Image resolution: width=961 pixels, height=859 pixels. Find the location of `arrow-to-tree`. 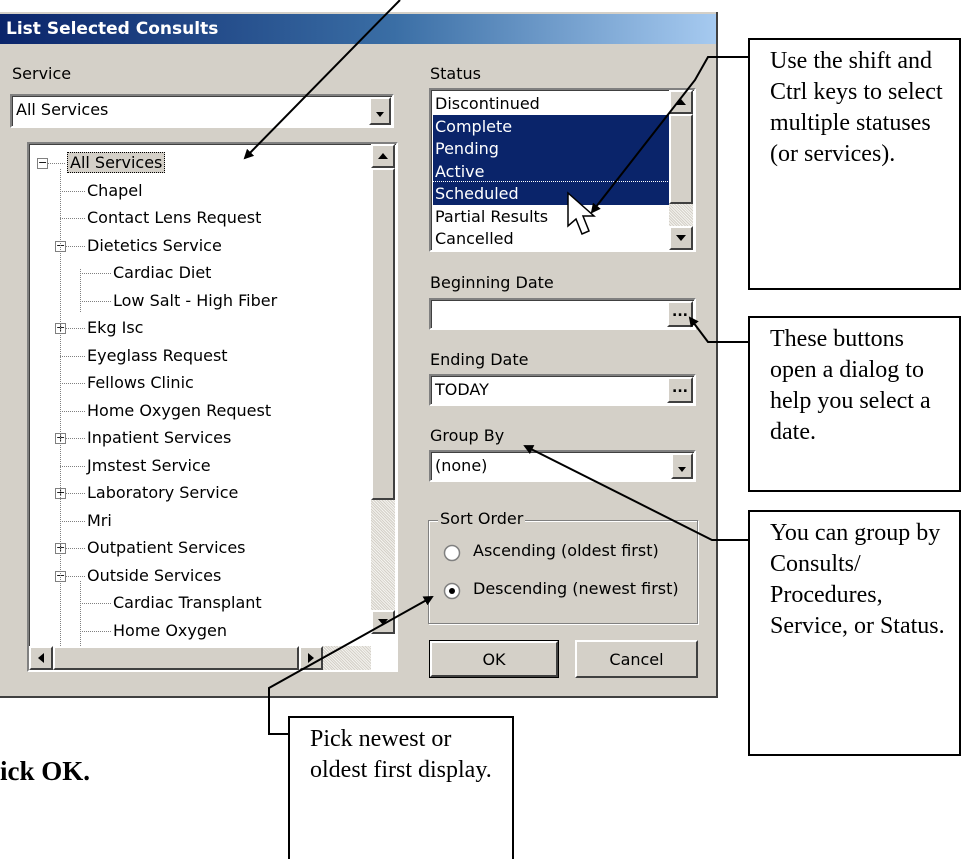

arrow-to-tree is located at coordinates (322, 80).